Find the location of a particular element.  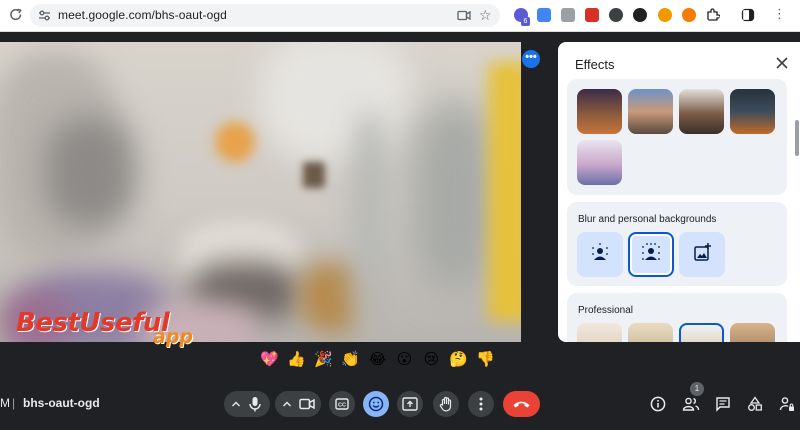

info-icon is located at coordinates (658, 404).